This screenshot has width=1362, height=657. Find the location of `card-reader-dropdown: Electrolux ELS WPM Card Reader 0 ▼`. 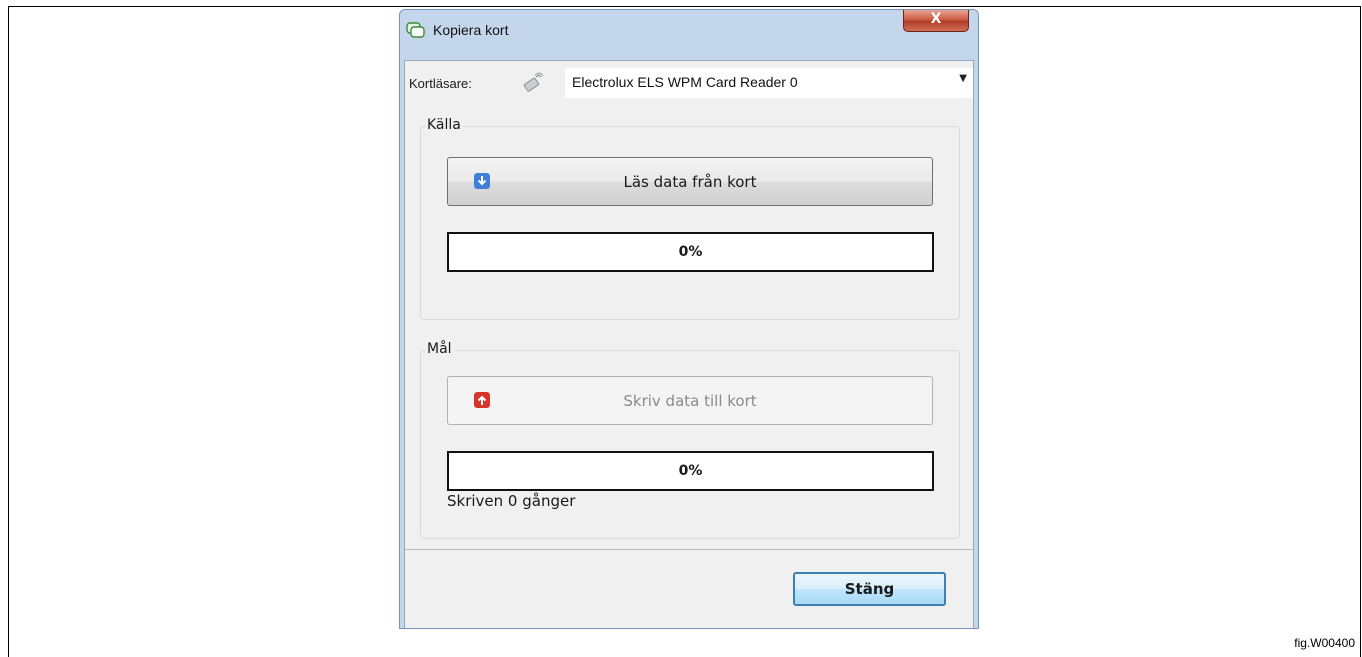

card-reader-dropdown: Electrolux ELS WPM Card Reader 0 ▼ is located at coordinates (769, 83).